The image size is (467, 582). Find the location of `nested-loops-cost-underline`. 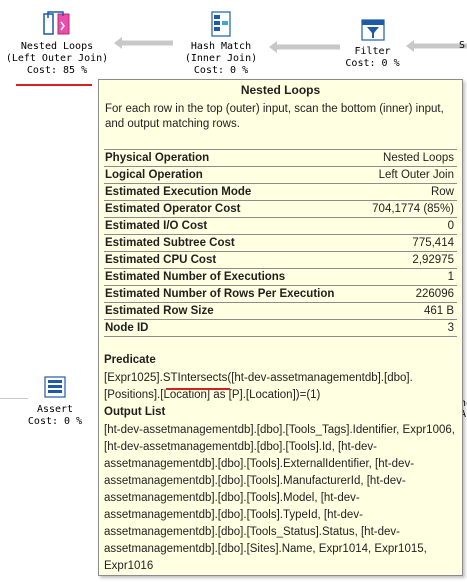

nested-loops-cost-underline is located at coordinates (54, 85).